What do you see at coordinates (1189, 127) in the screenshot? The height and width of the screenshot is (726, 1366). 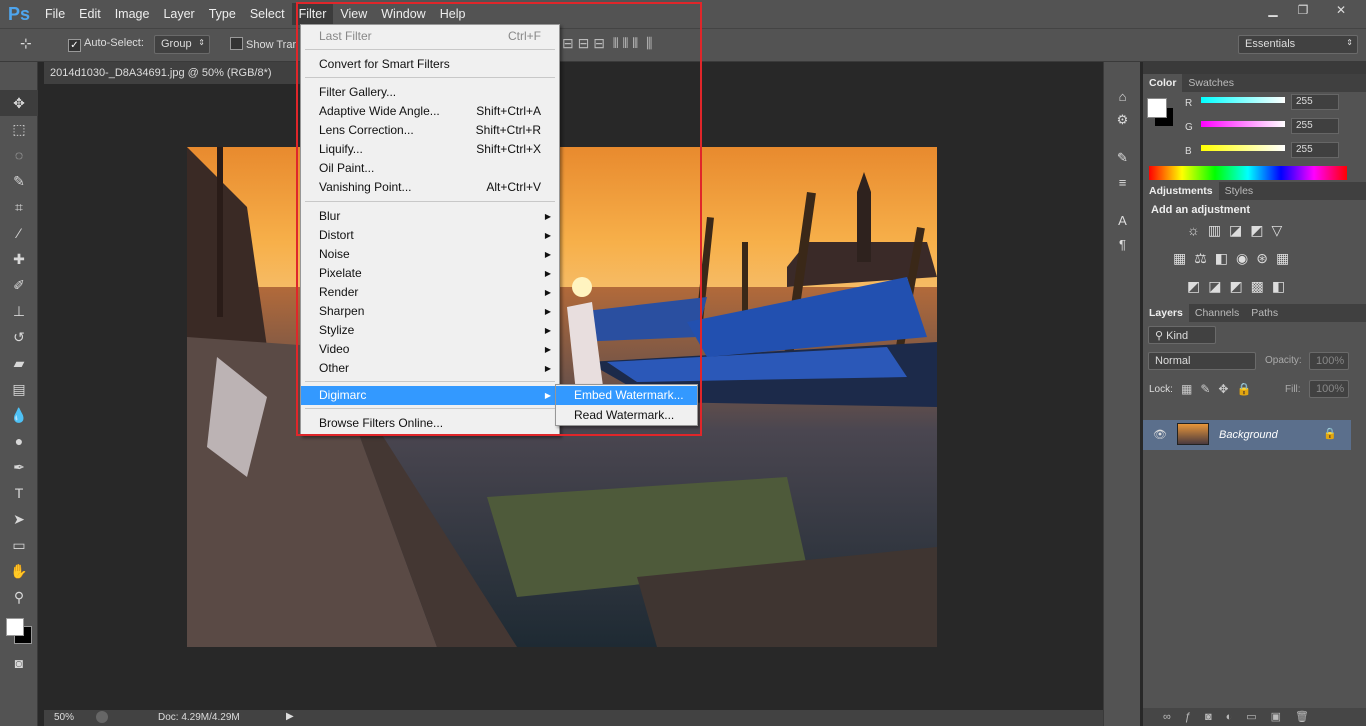 I see `g-label: G` at bounding box center [1189, 127].